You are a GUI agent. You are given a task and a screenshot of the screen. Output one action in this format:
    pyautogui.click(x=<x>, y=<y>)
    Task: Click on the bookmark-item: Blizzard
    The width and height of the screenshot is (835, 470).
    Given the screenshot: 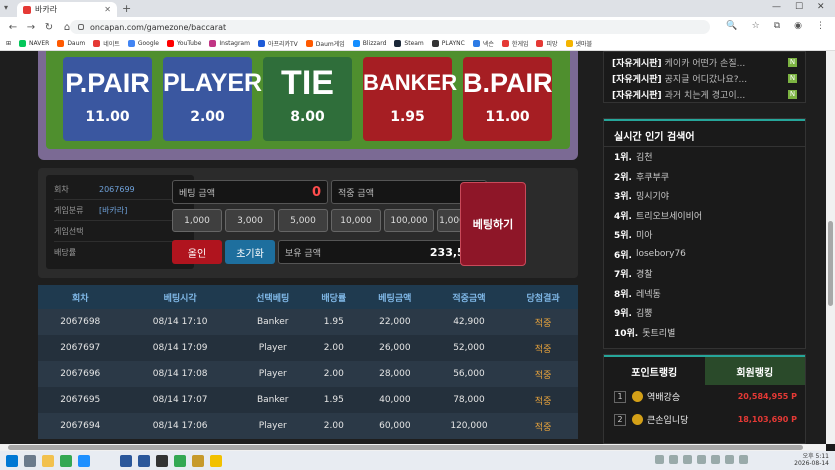 What is the action you would take?
    pyautogui.click(x=369, y=43)
    